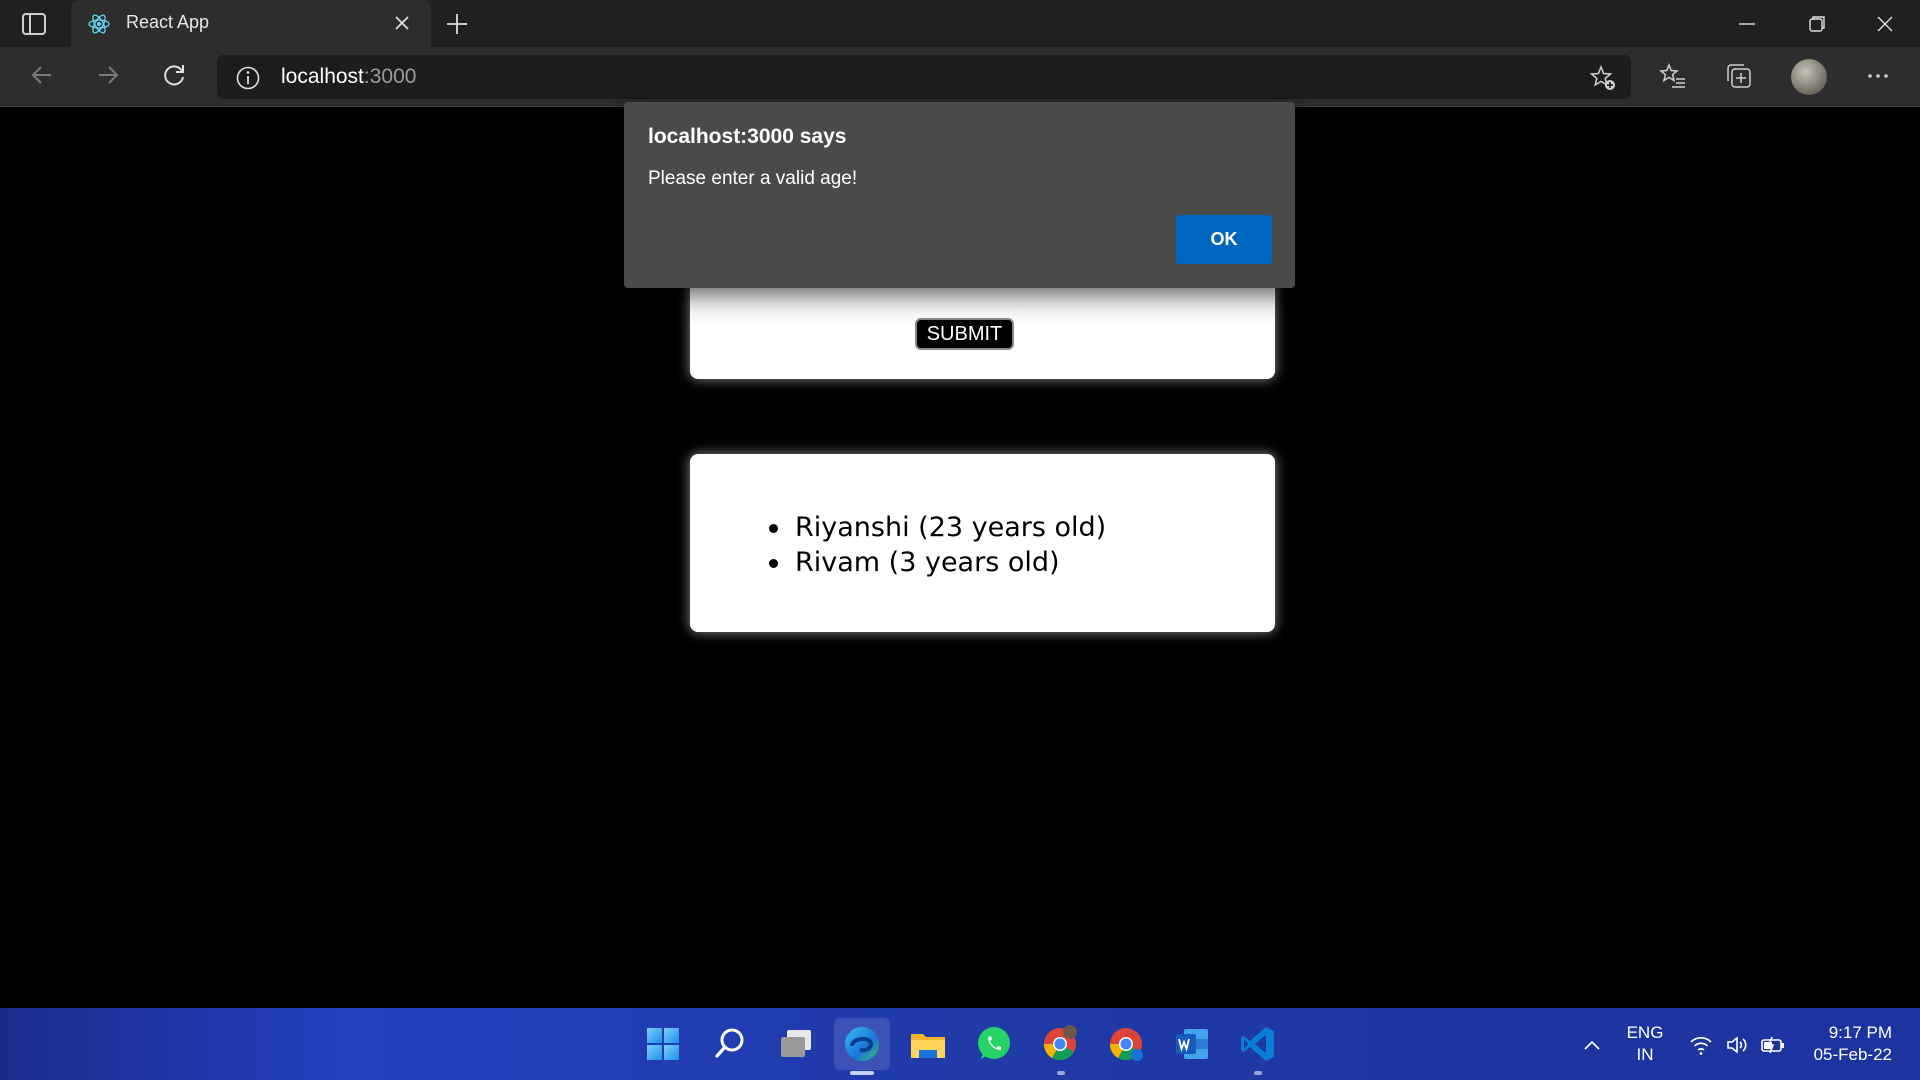 The height and width of the screenshot is (1080, 1920). What do you see at coordinates (251, 23) in the screenshot?
I see `browser-tab: React App` at bounding box center [251, 23].